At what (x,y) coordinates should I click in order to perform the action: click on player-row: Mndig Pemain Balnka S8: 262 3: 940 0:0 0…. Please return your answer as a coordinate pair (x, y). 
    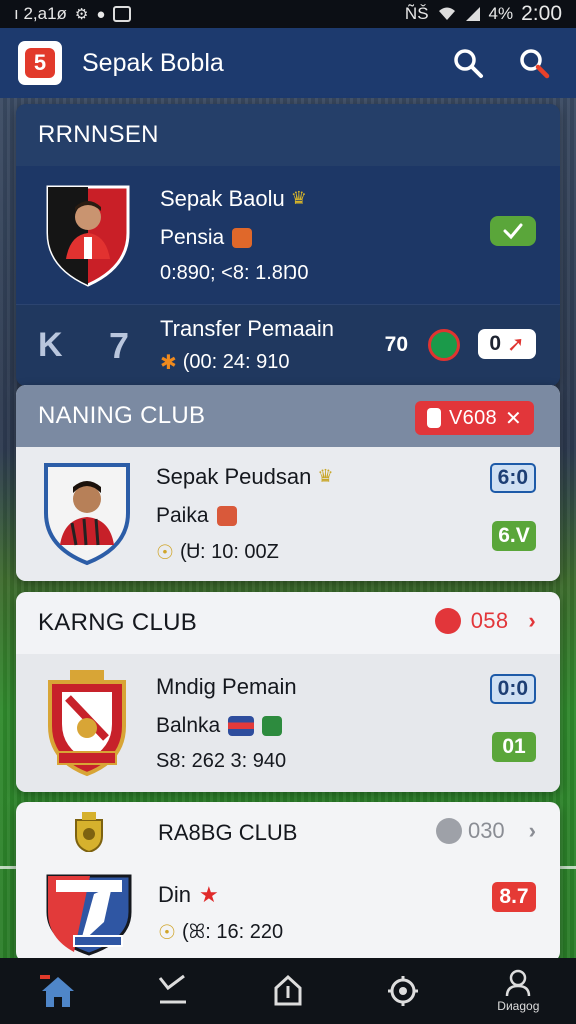
    Looking at the image, I should click on (288, 723).